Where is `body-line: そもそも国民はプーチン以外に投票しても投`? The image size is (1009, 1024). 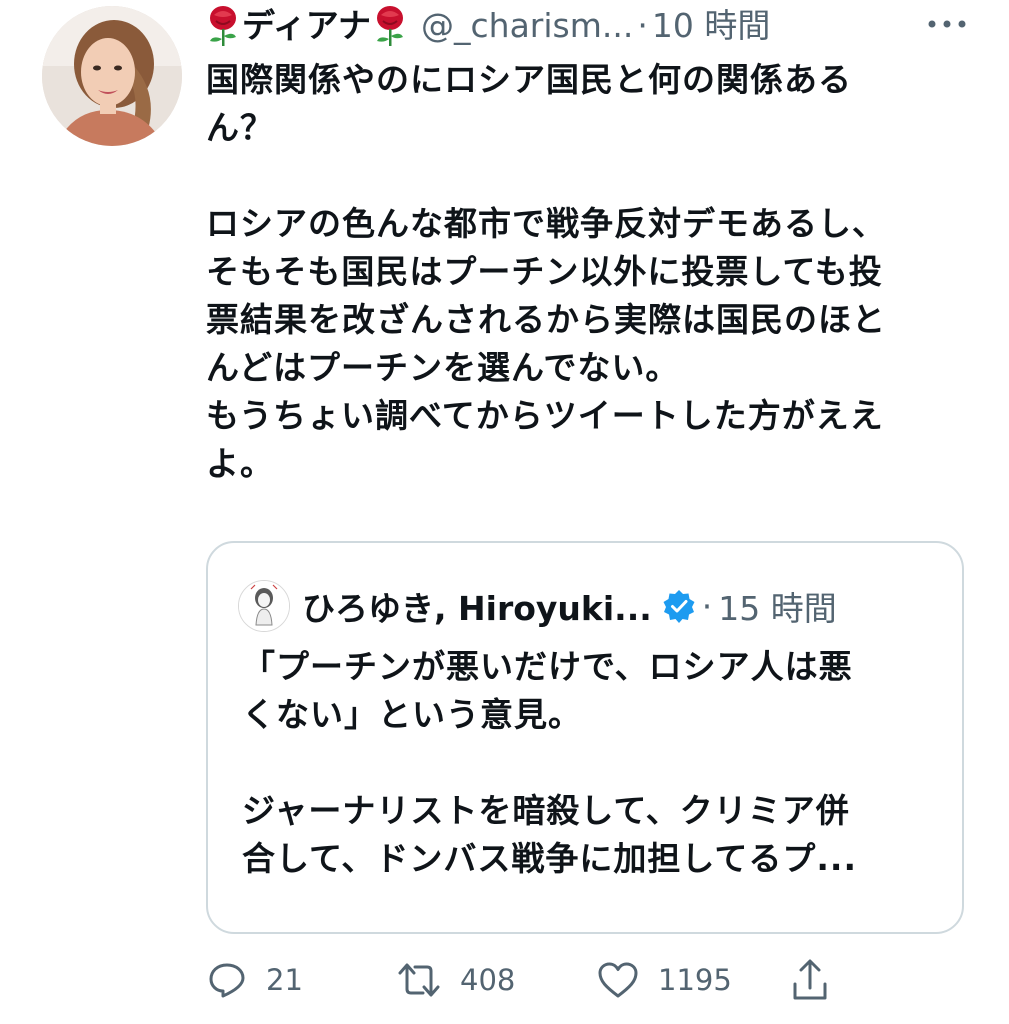 body-line: そもそも国民はプーチン以外に投票しても投 is located at coordinates (544, 271).